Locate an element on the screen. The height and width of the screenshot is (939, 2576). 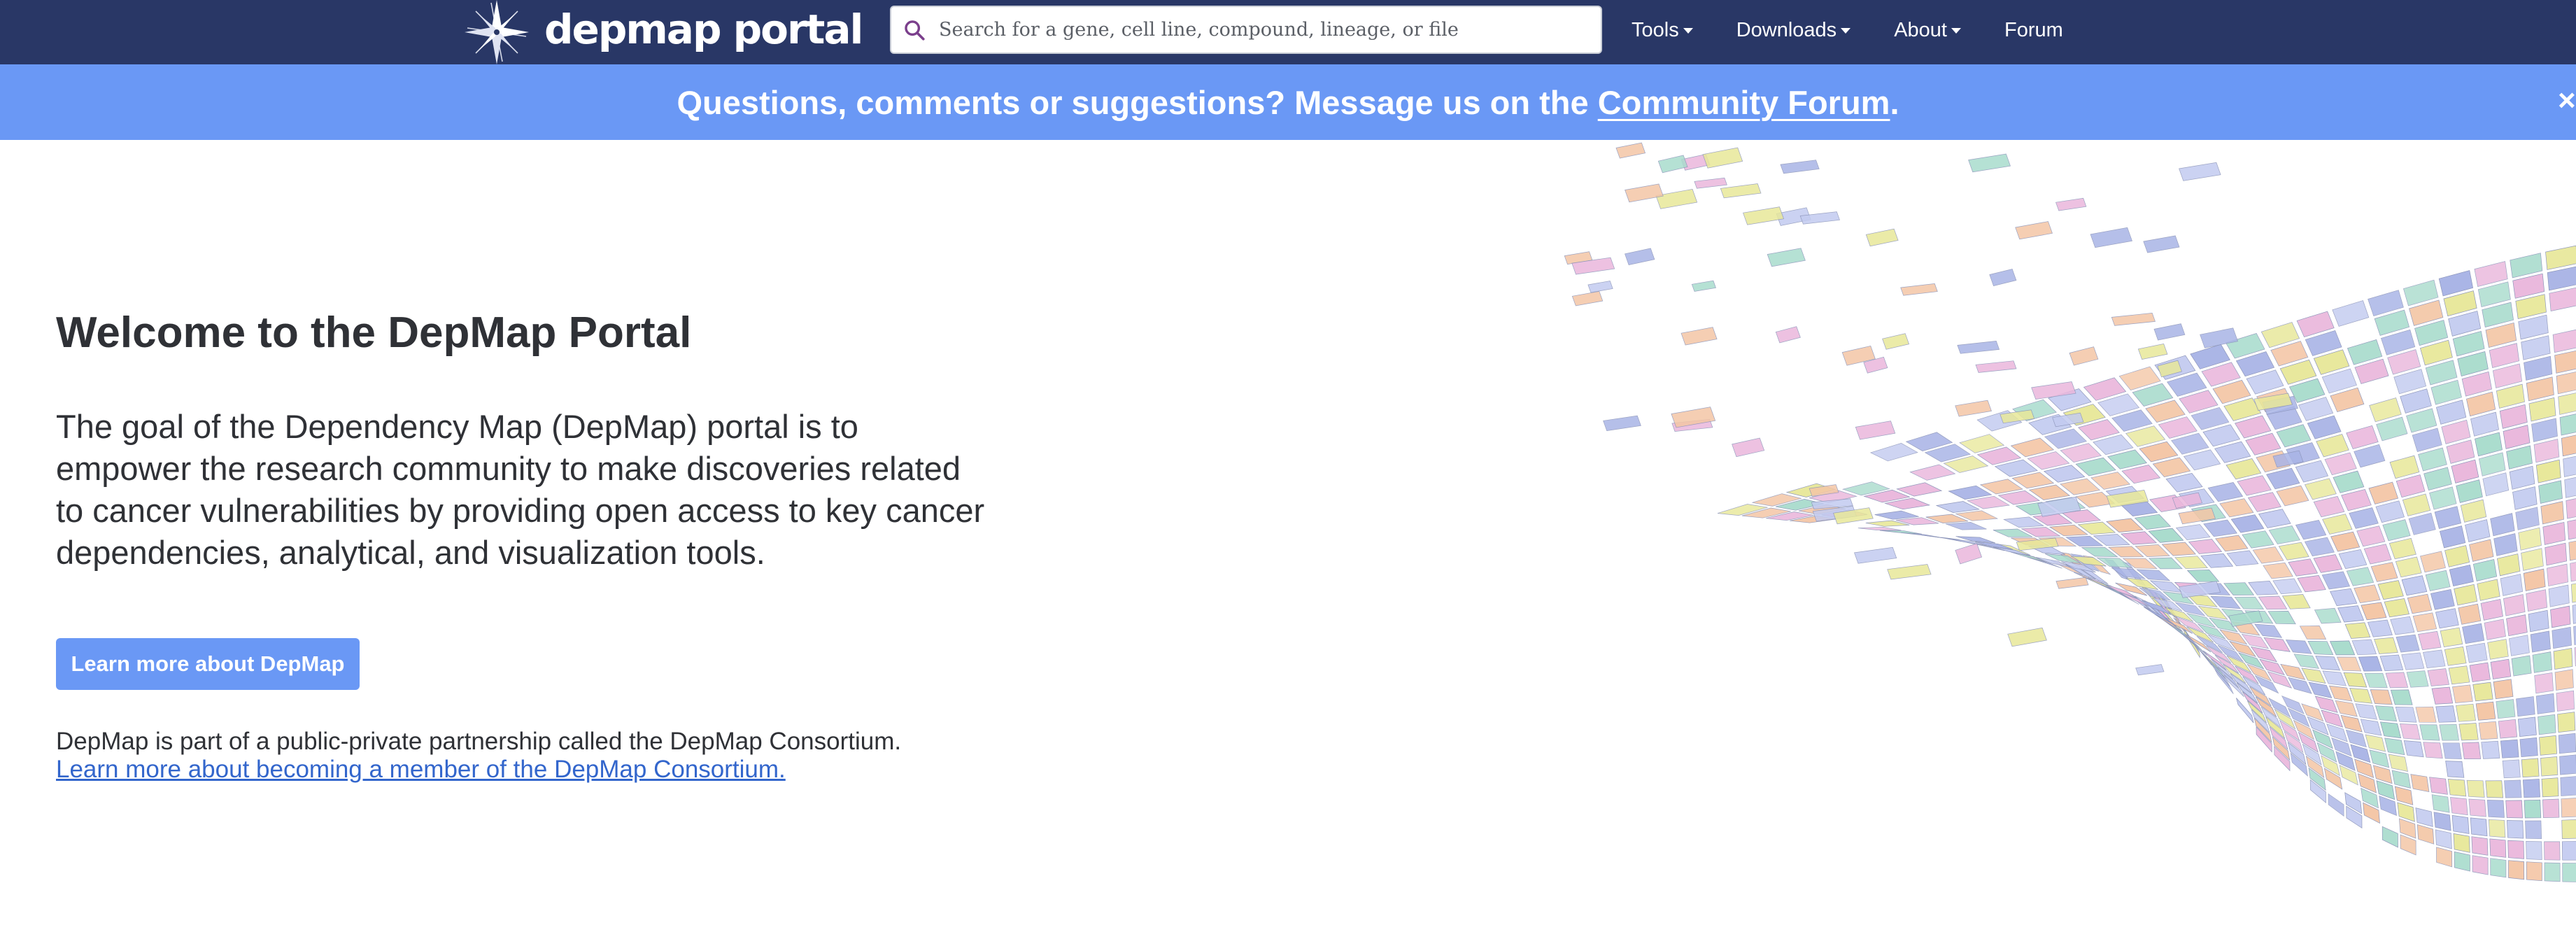
search-box is located at coordinates (1246, 30).